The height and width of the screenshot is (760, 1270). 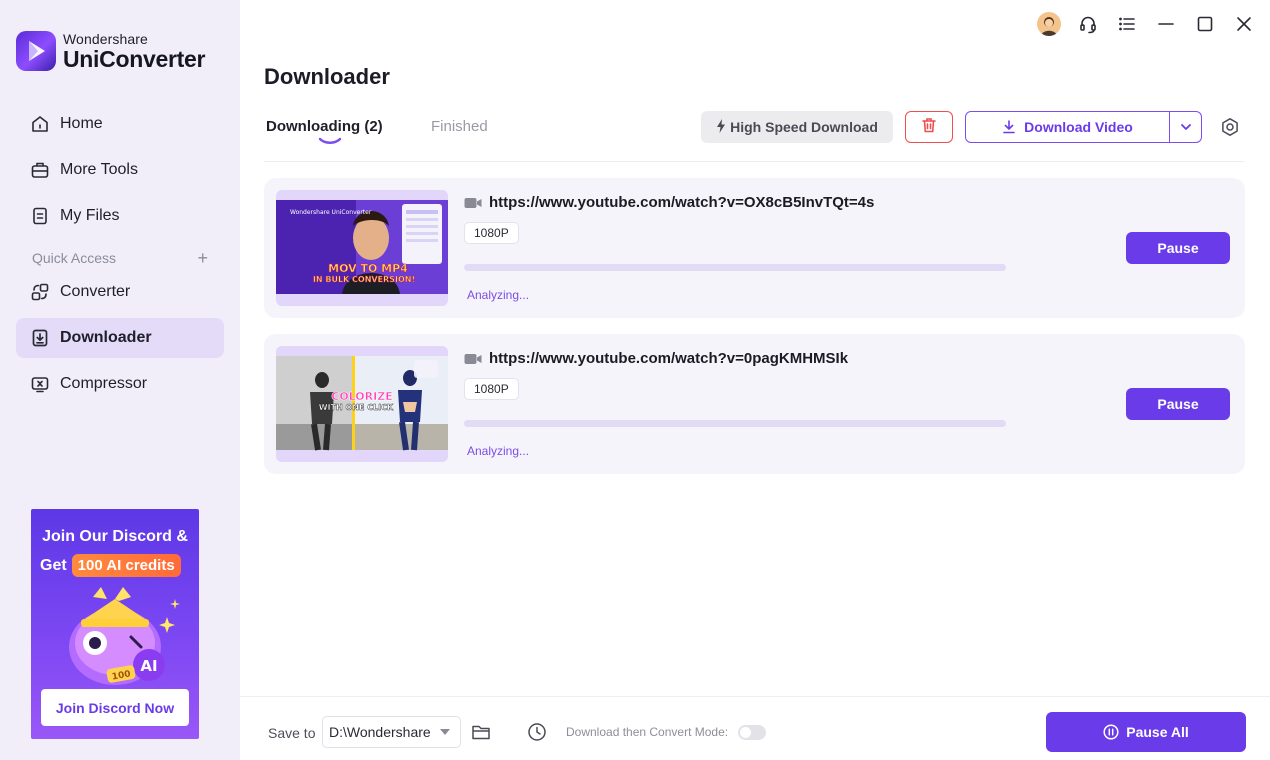 What do you see at coordinates (755, 696) in the screenshot?
I see `footer-divider` at bounding box center [755, 696].